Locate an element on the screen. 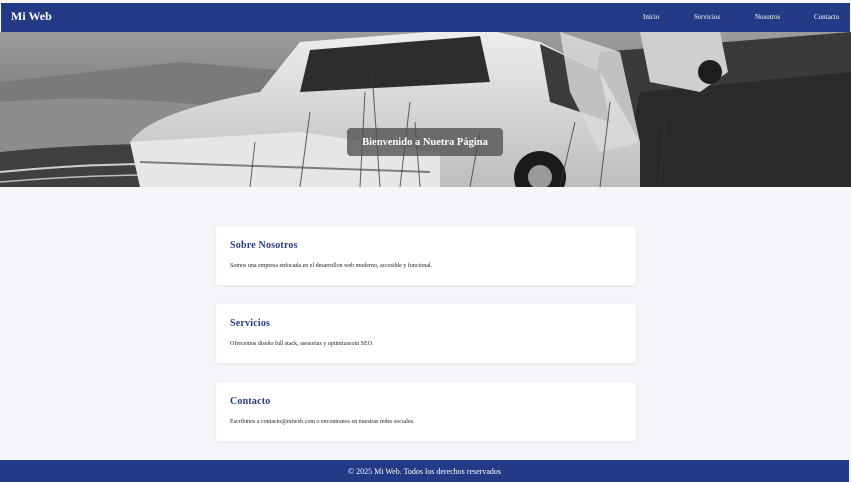 The image size is (851, 482). section-title: Sobre Nosotros is located at coordinates (264, 245).